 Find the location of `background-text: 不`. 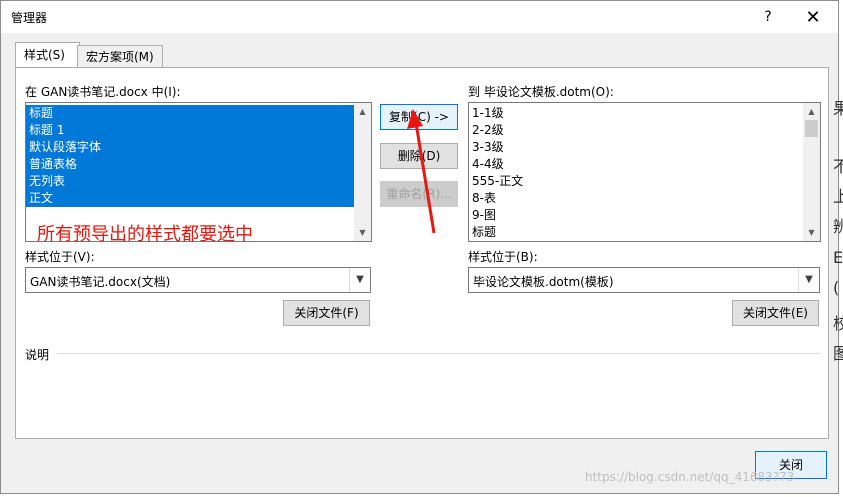

background-text: 不 is located at coordinates (838, 166).